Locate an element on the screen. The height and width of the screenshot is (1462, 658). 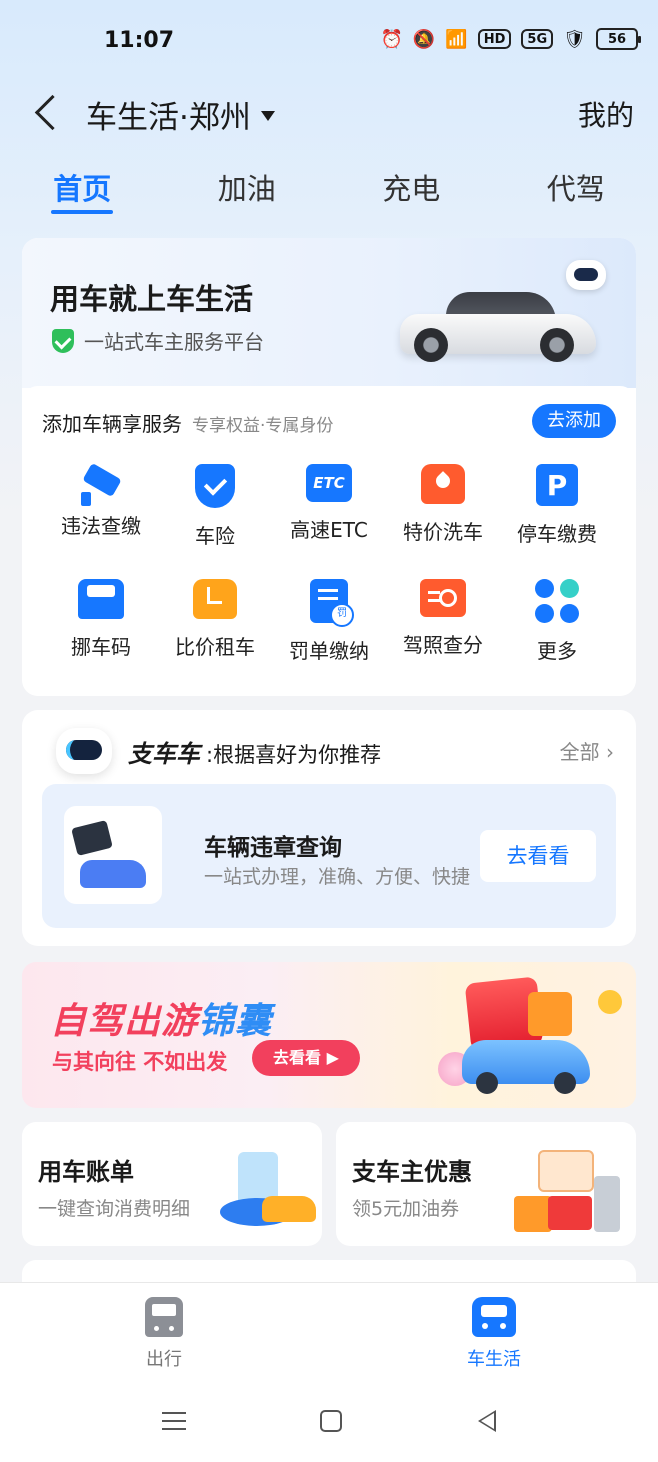
recommend-brand: 支车车 is located at coordinates (164, 754).